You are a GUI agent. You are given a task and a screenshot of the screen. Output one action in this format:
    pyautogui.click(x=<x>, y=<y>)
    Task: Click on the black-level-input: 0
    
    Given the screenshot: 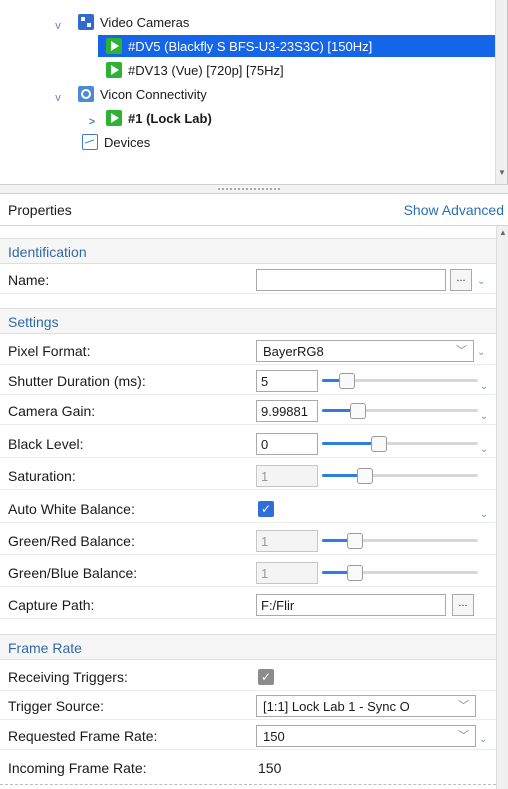 What is the action you would take?
    pyautogui.click(x=287, y=444)
    